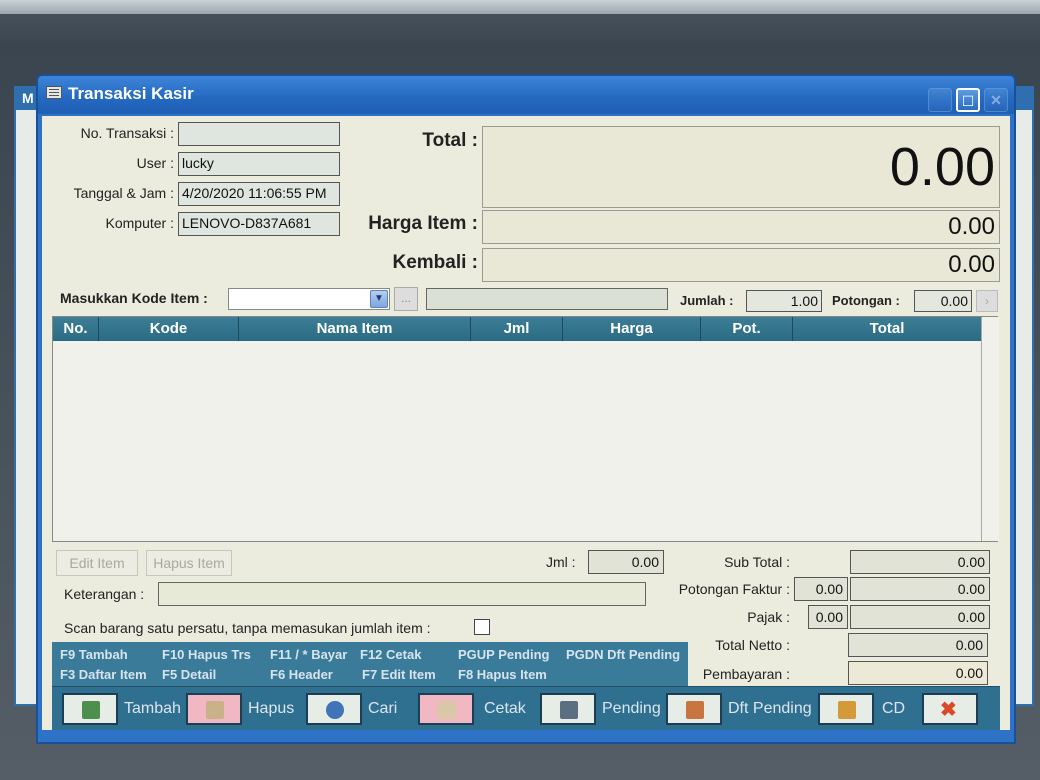 The width and height of the screenshot is (1040, 780). I want to click on pajak-label: Pajak :, so click(768, 617).